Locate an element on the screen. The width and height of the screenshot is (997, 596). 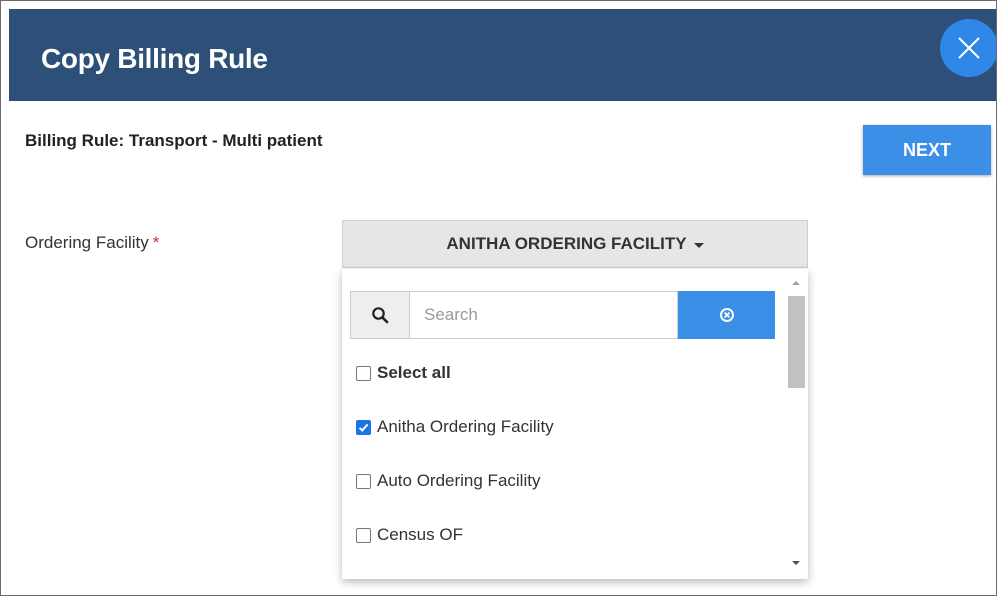
next-button: NEXT is located at coordinates (927, 150).